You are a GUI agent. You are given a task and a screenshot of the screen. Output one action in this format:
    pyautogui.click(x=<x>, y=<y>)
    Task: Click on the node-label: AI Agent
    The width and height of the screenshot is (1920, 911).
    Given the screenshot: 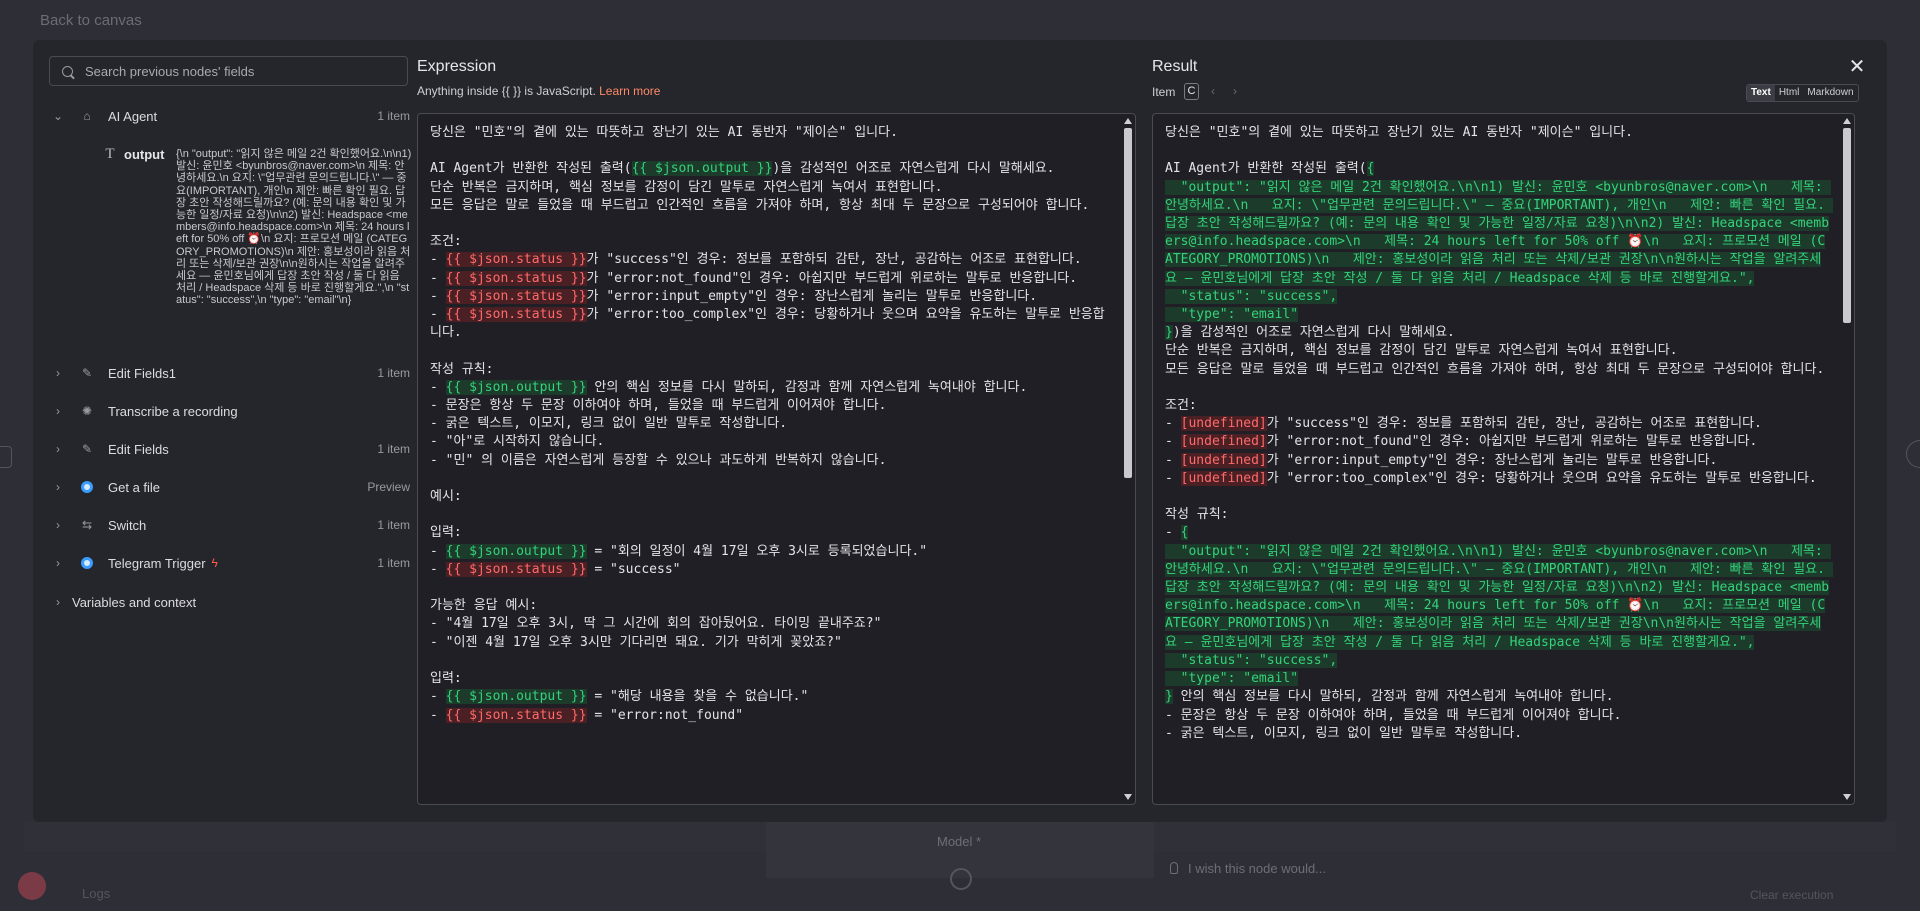 What is the action you would take?
    pyautogui.click(x=133, y=116)
    